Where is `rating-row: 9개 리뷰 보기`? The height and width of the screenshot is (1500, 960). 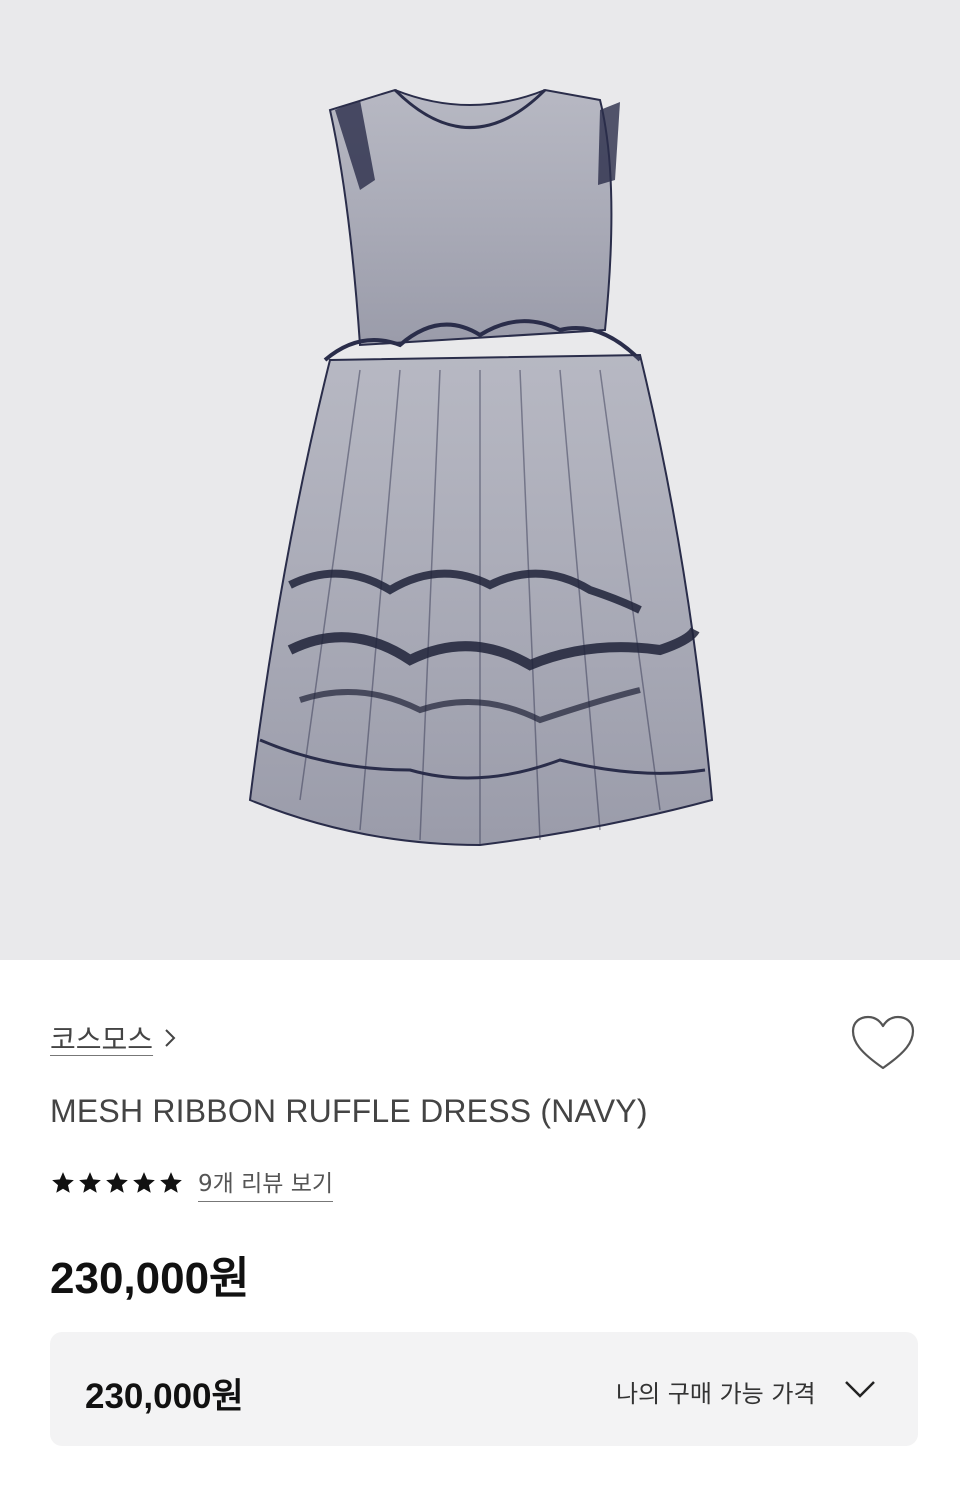 rating-row: 9개 리뷰 보기 is located at coordinates (192, 1183).